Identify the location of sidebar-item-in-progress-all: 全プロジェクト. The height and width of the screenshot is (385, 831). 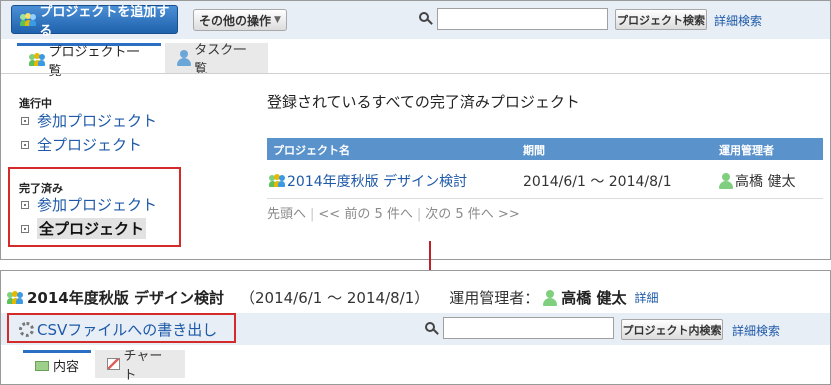
(81, 144).